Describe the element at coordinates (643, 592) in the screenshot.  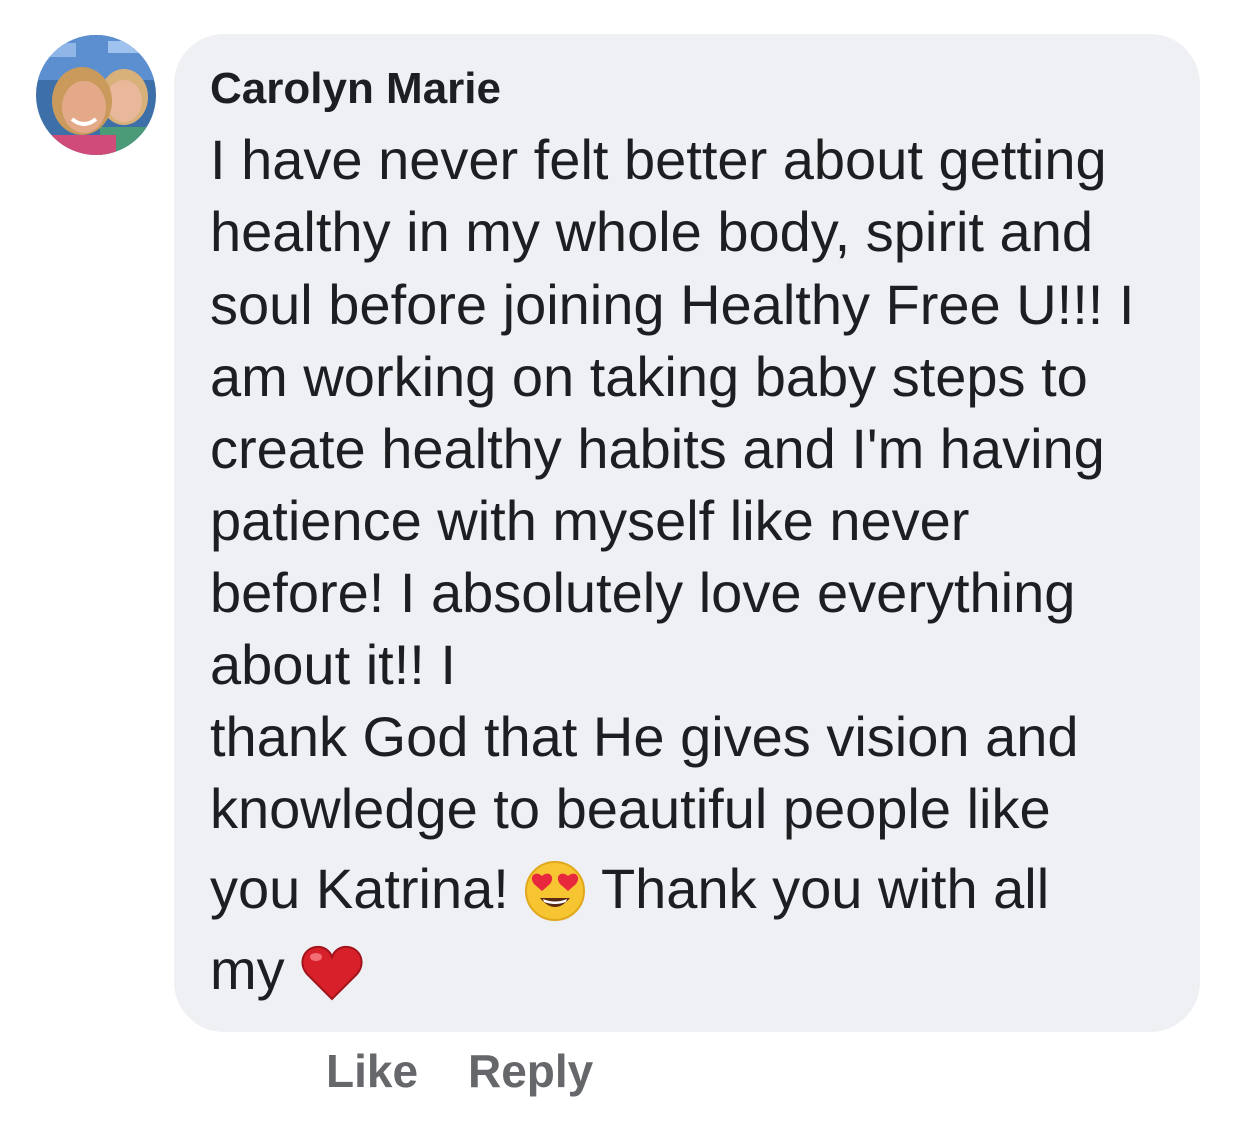
I see `comment-text-line: before! I absolutely love everything` at that location.